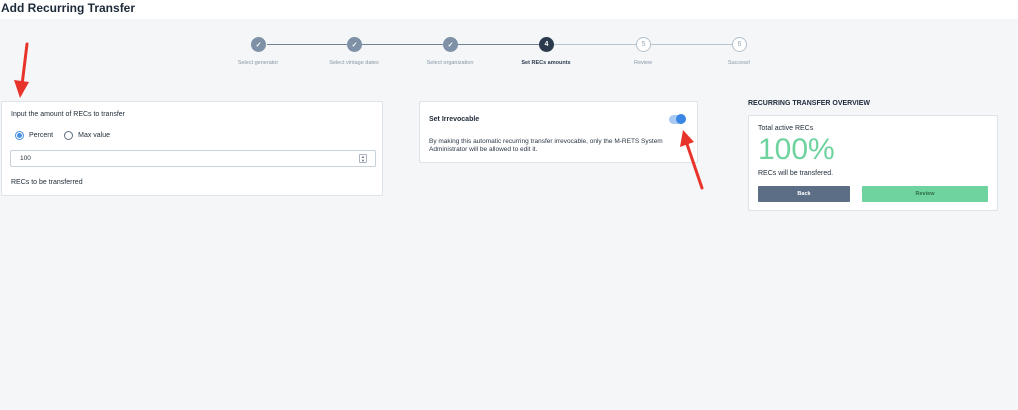  What do you see at coordinates (509, 9) in the screenshot?
I see `top-bar: Add Recurring Transfer` at bounding box center [509, 9].